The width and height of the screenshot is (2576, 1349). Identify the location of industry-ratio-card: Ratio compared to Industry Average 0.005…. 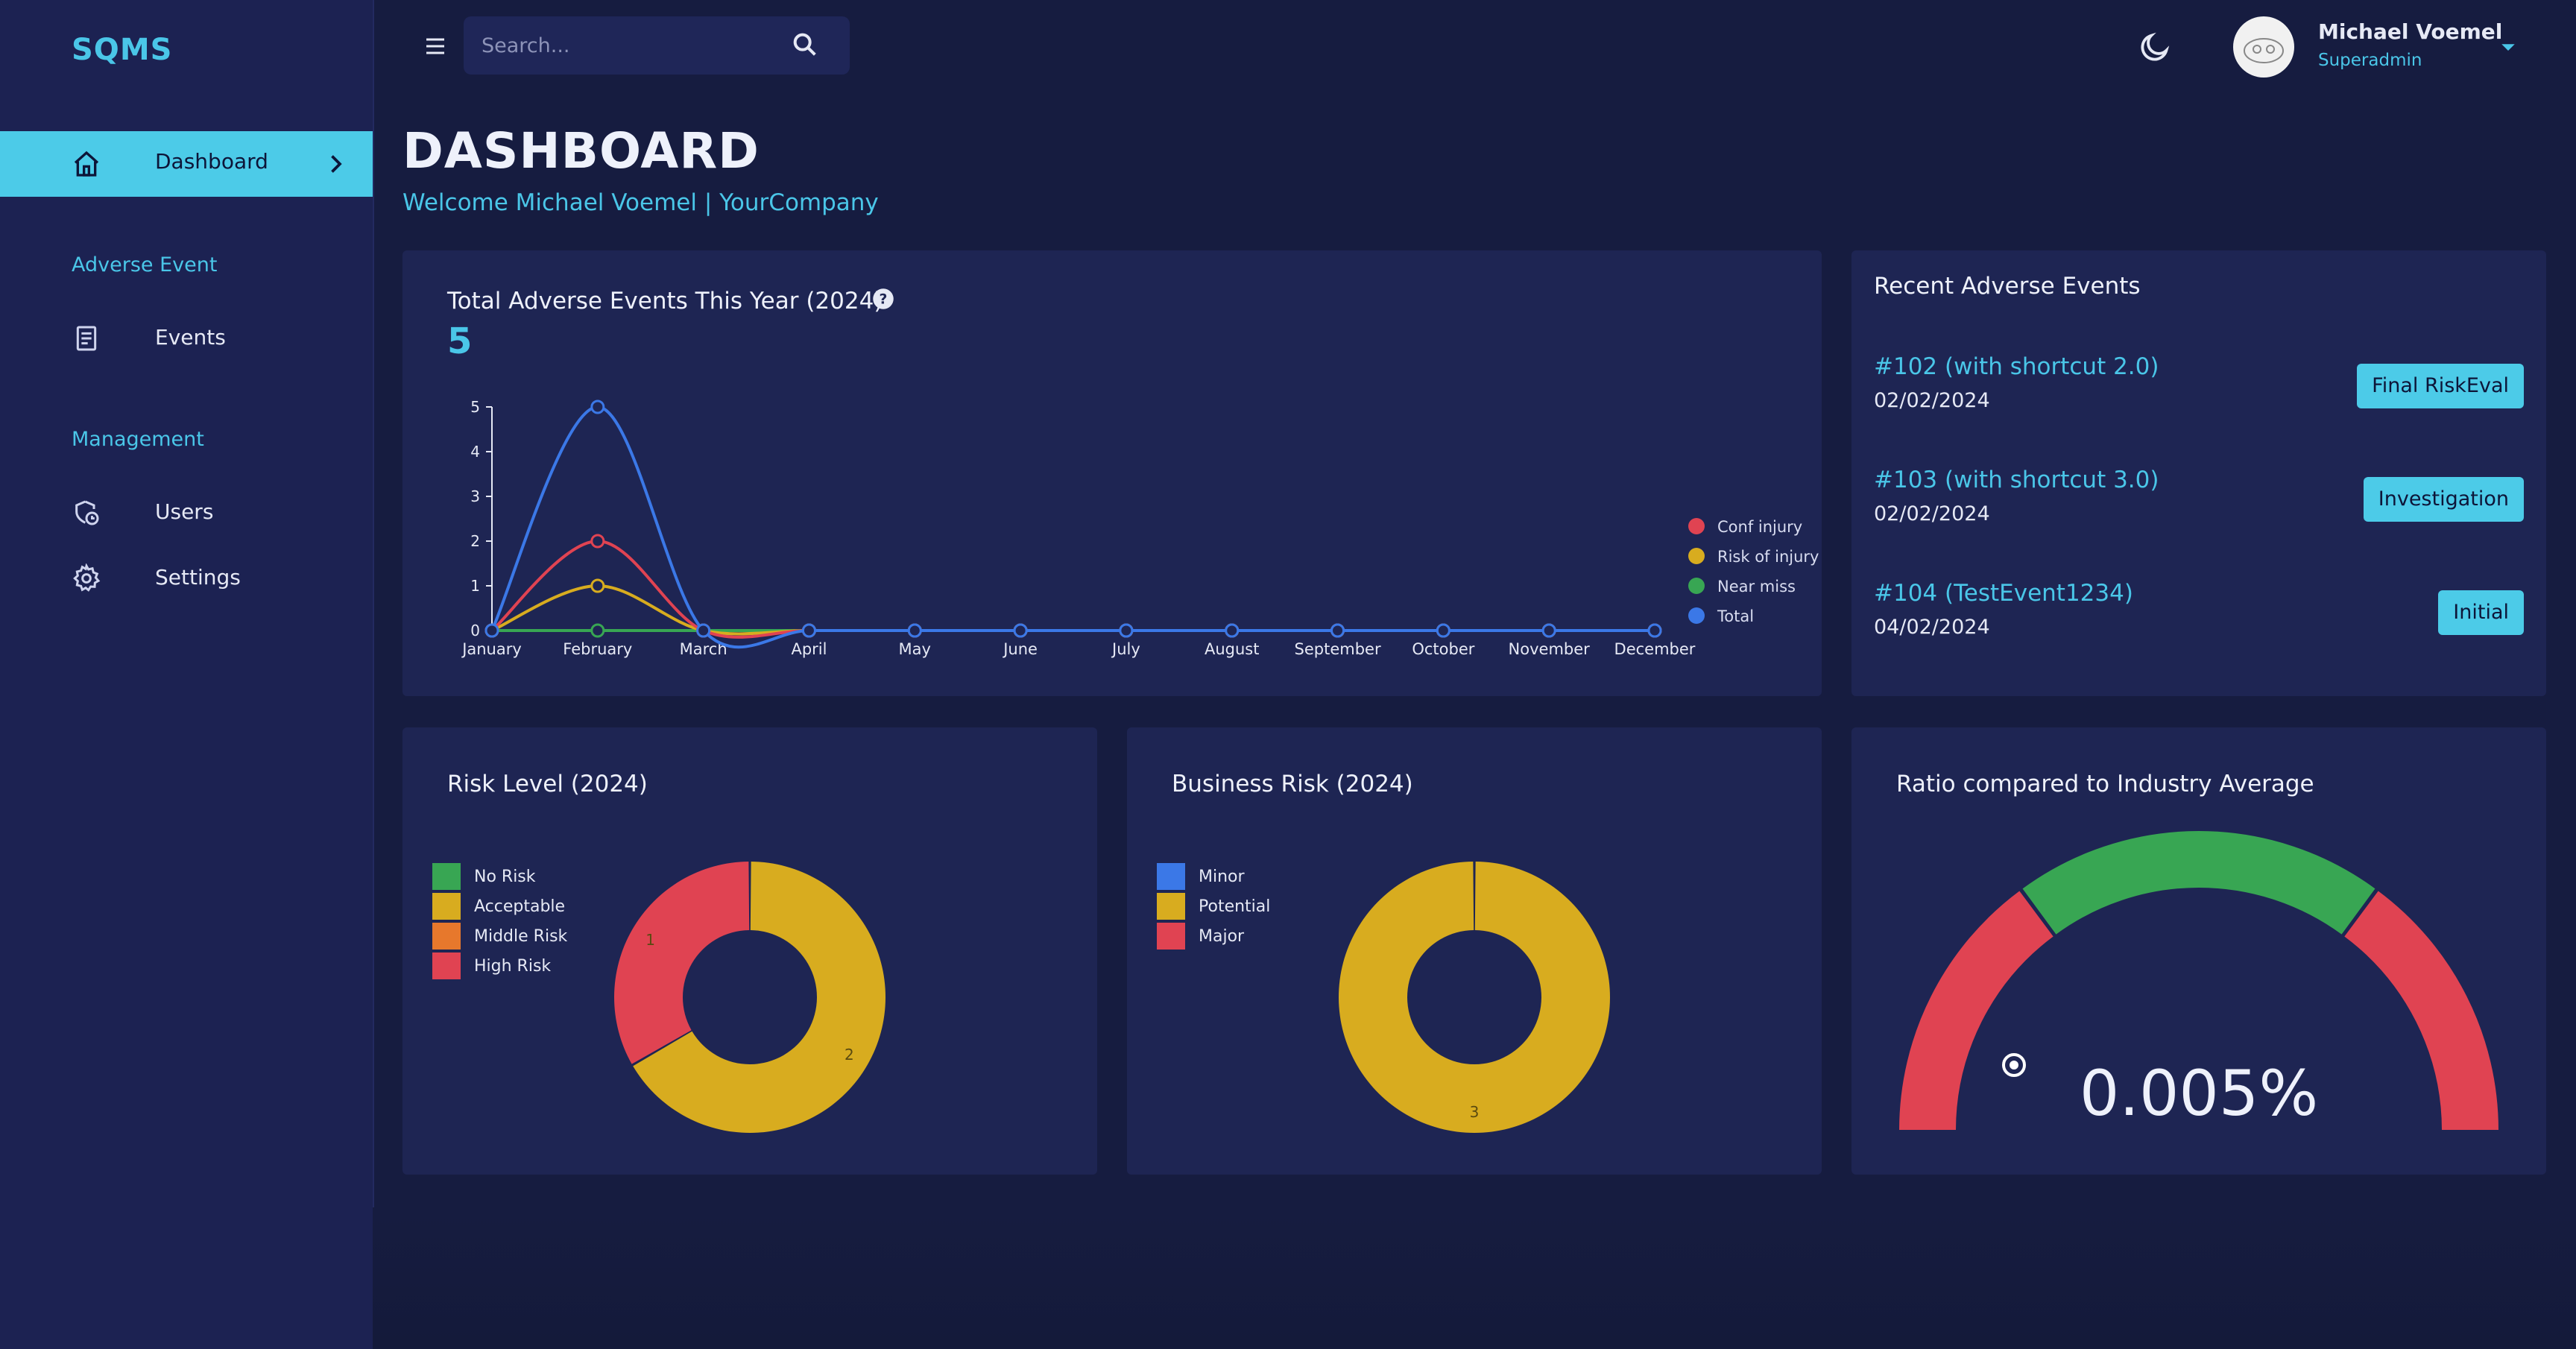
(2199, 951).